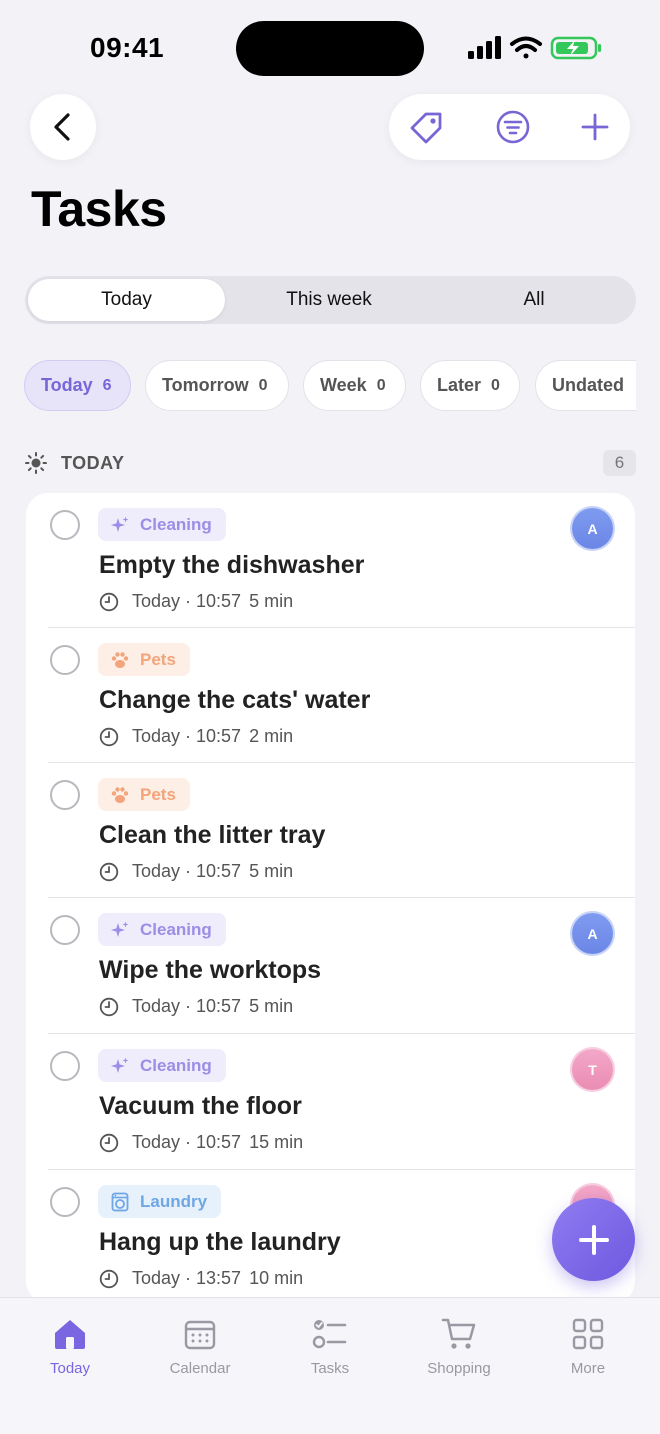  Describe the element at coordinates (235, 700) in the screenshot. I see `task-title: Change the cats' water` at that location.